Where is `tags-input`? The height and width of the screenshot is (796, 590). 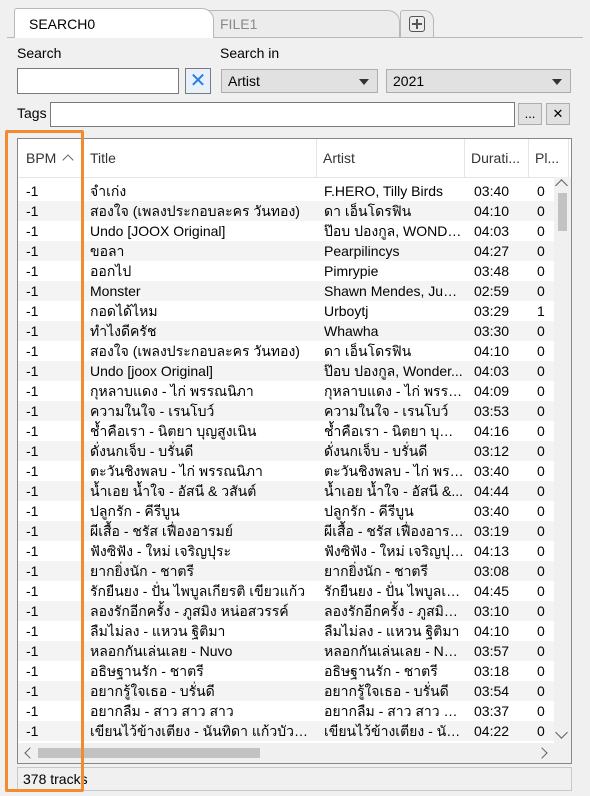
tags-input is located at coordinates (282, 114).